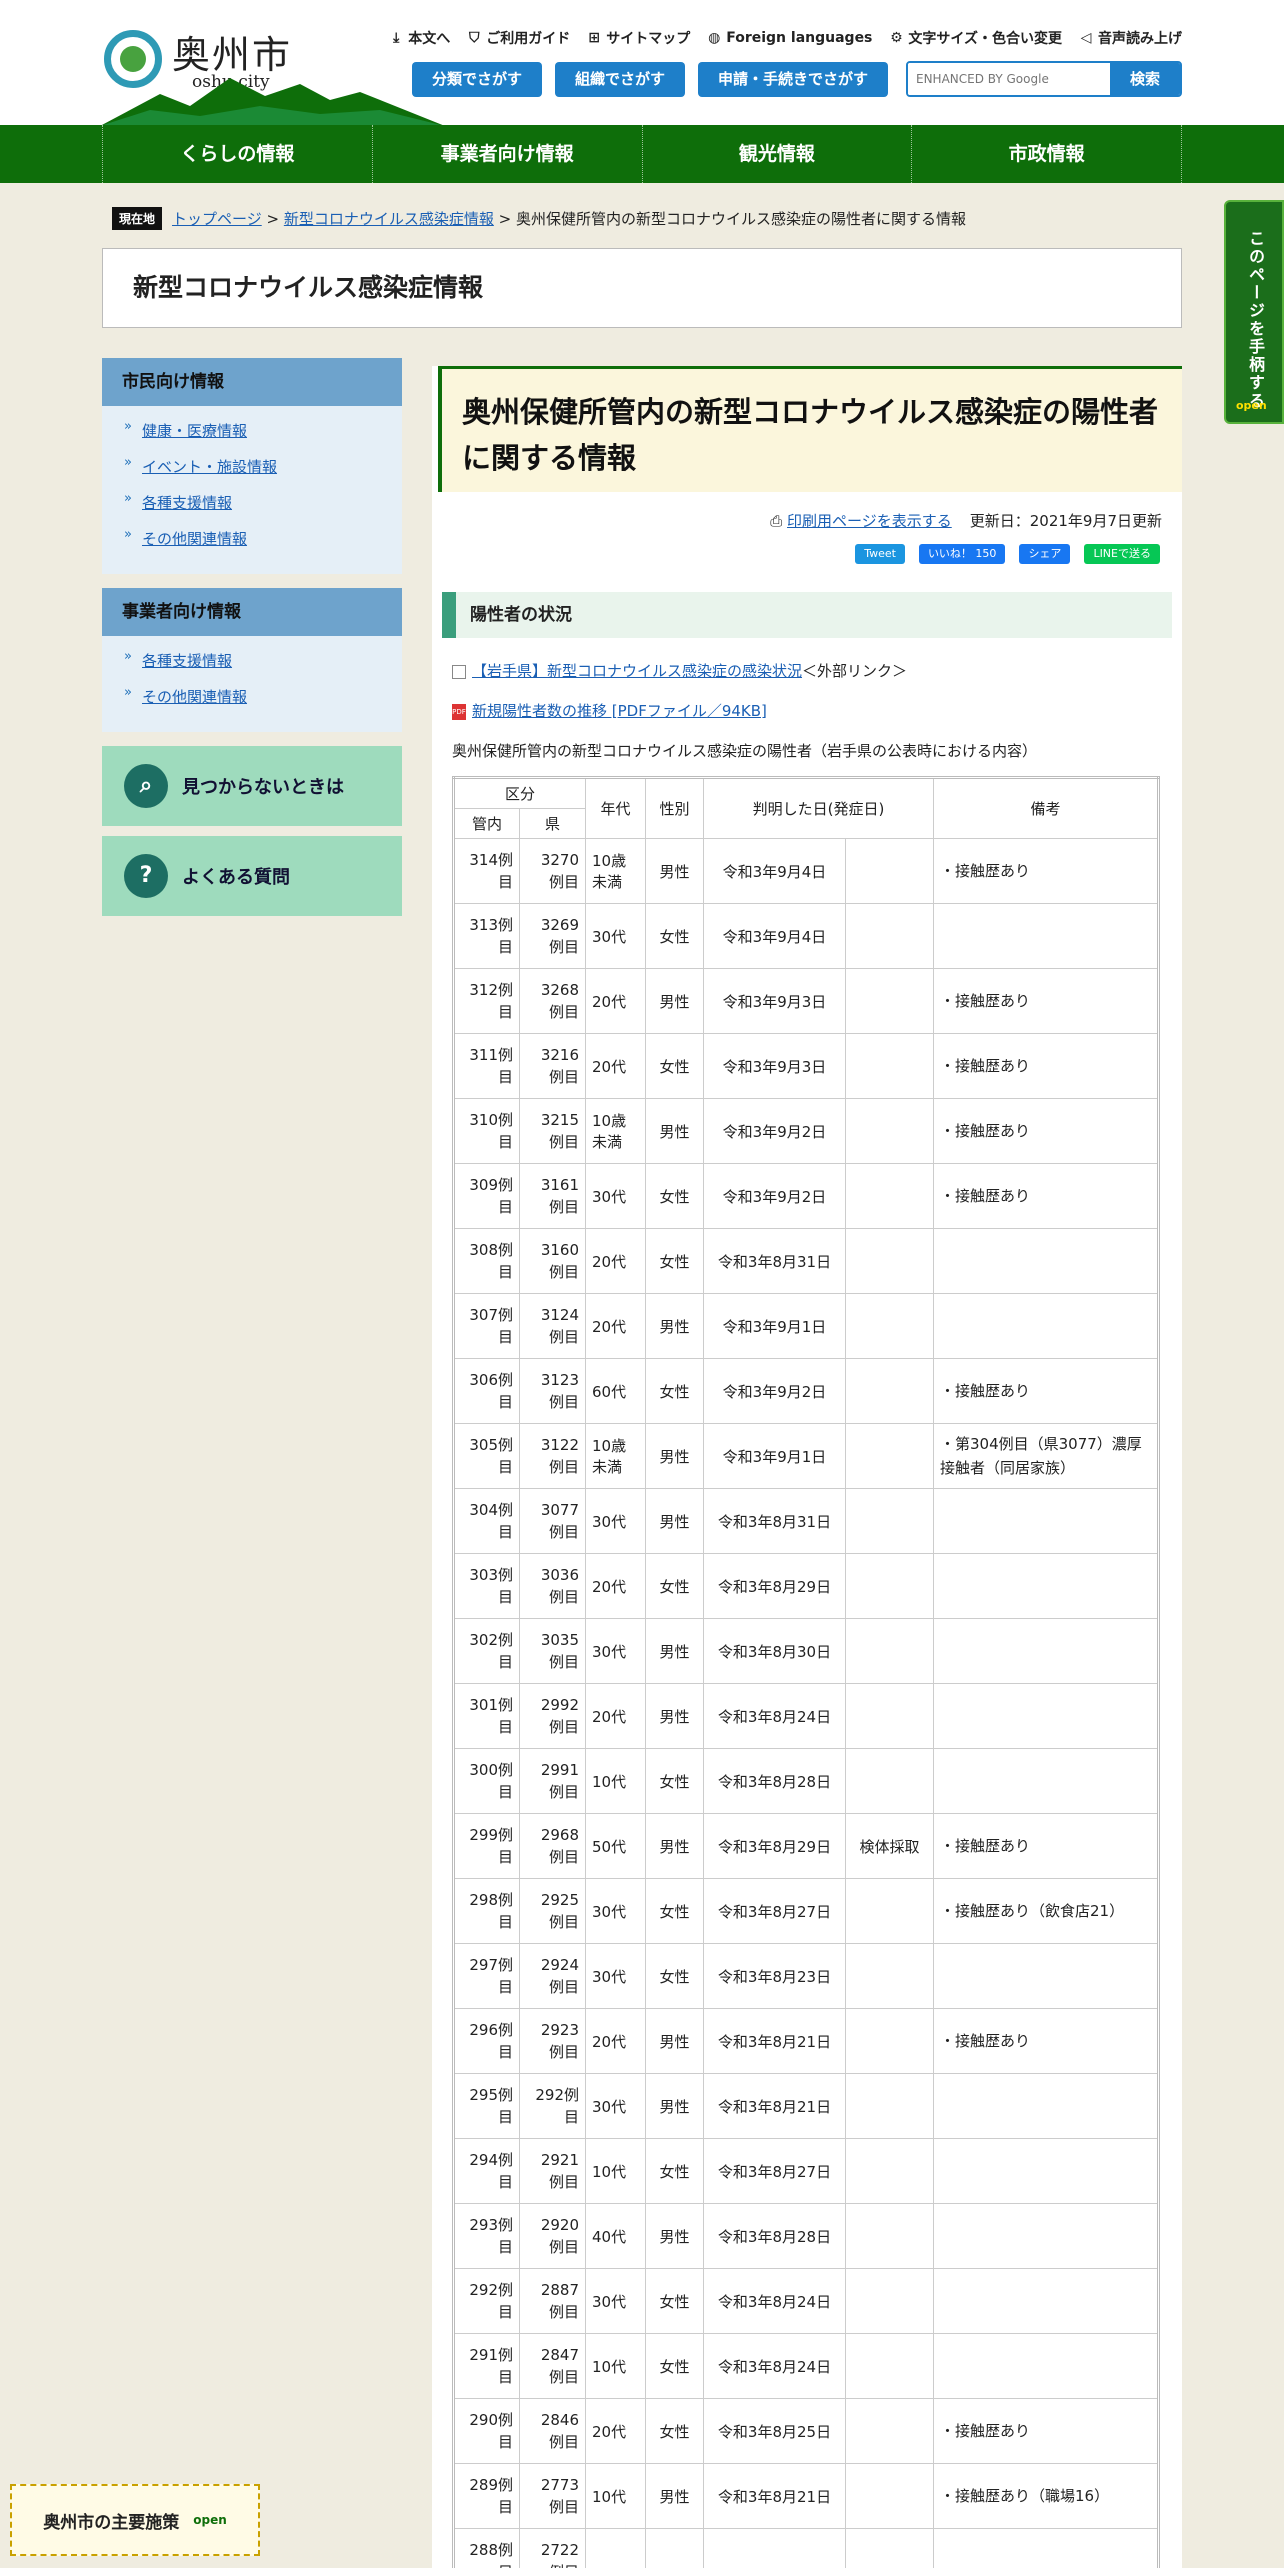 The image size is (1284, 2568). I want to click on gnav-business: 事業者向け情報, so click(508, 154).